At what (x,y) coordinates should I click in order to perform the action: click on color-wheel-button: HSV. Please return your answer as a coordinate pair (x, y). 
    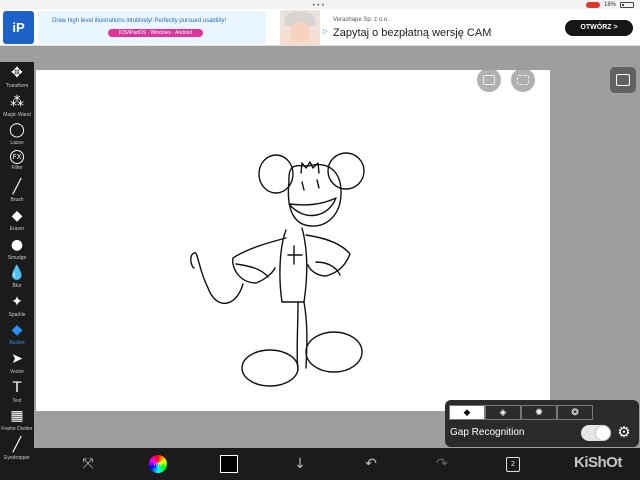
    Looking at the image, I should click on (158, 464).